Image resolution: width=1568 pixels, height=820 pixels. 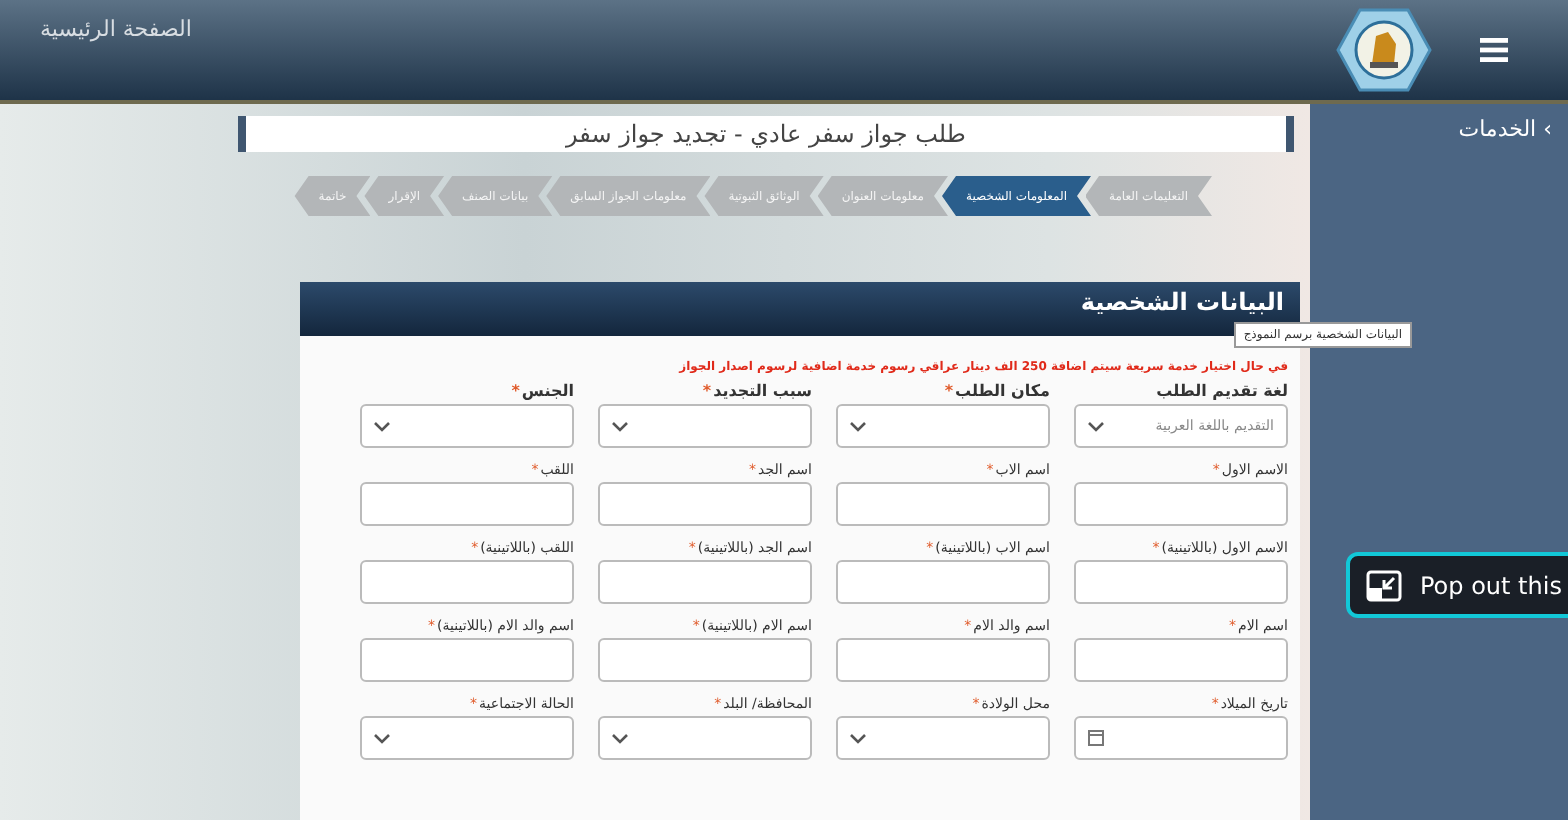 What do you see at coordinates (1439, 129) in the screenshot?
I see `sidebar-item: › الخدمات` at bounding box center [1439, 129].